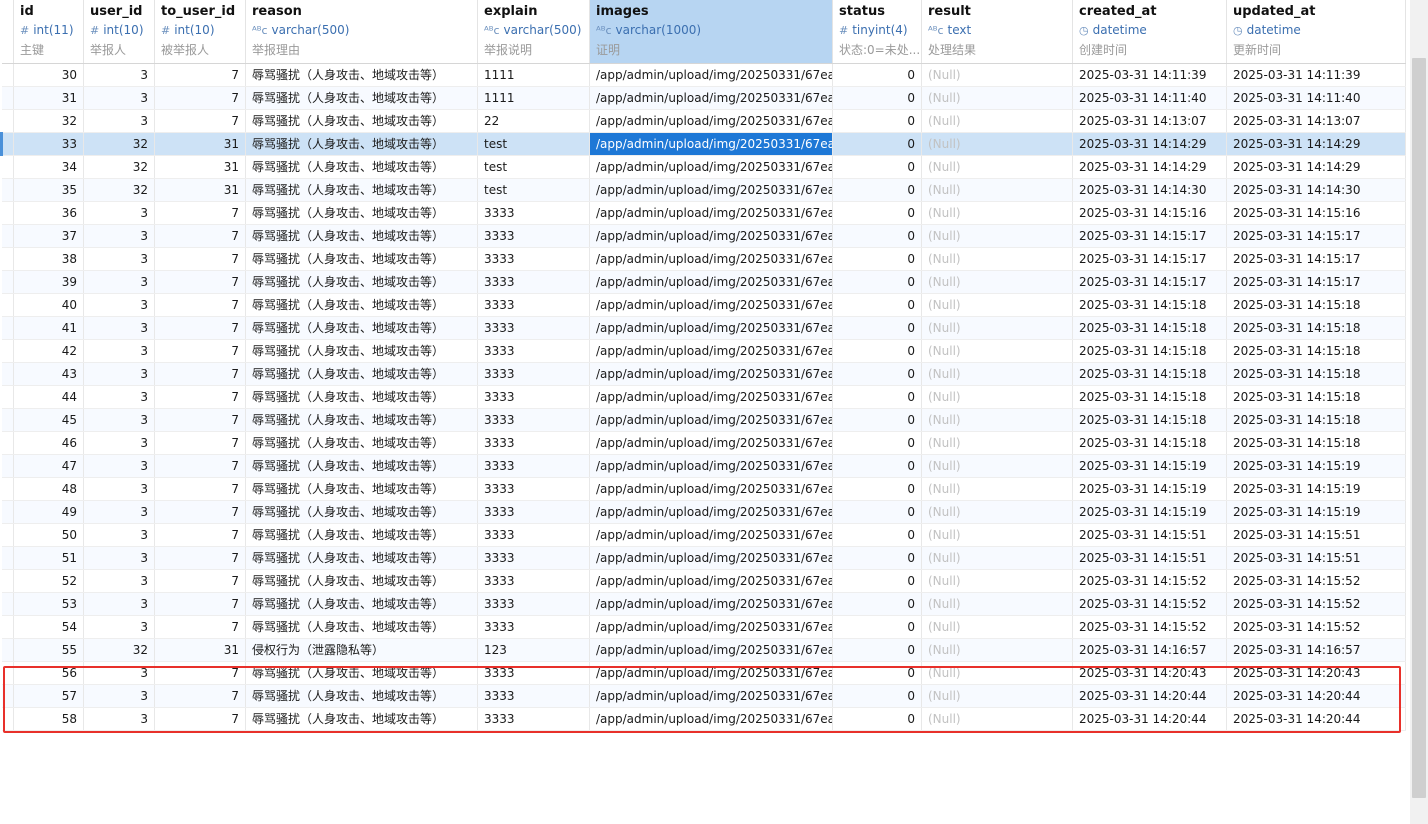 This screenshot has width=1428, height=824. What do you see at coordinates (48, 420) in the screenshot?
I see `cell-id: 45` at bounding box center [48, 420].